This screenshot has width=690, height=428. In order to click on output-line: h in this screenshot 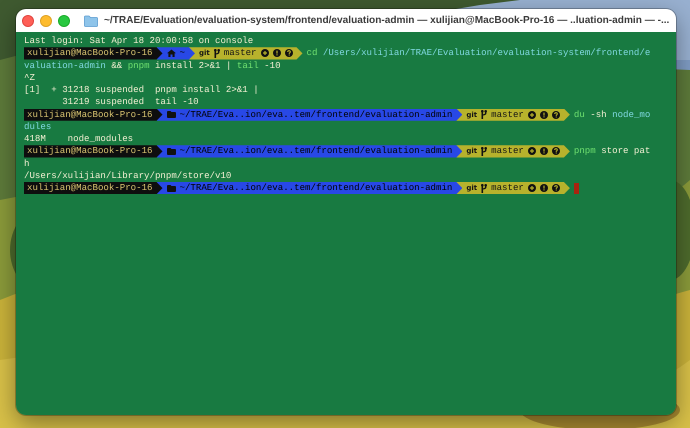, I will do `click(27, 164)`.